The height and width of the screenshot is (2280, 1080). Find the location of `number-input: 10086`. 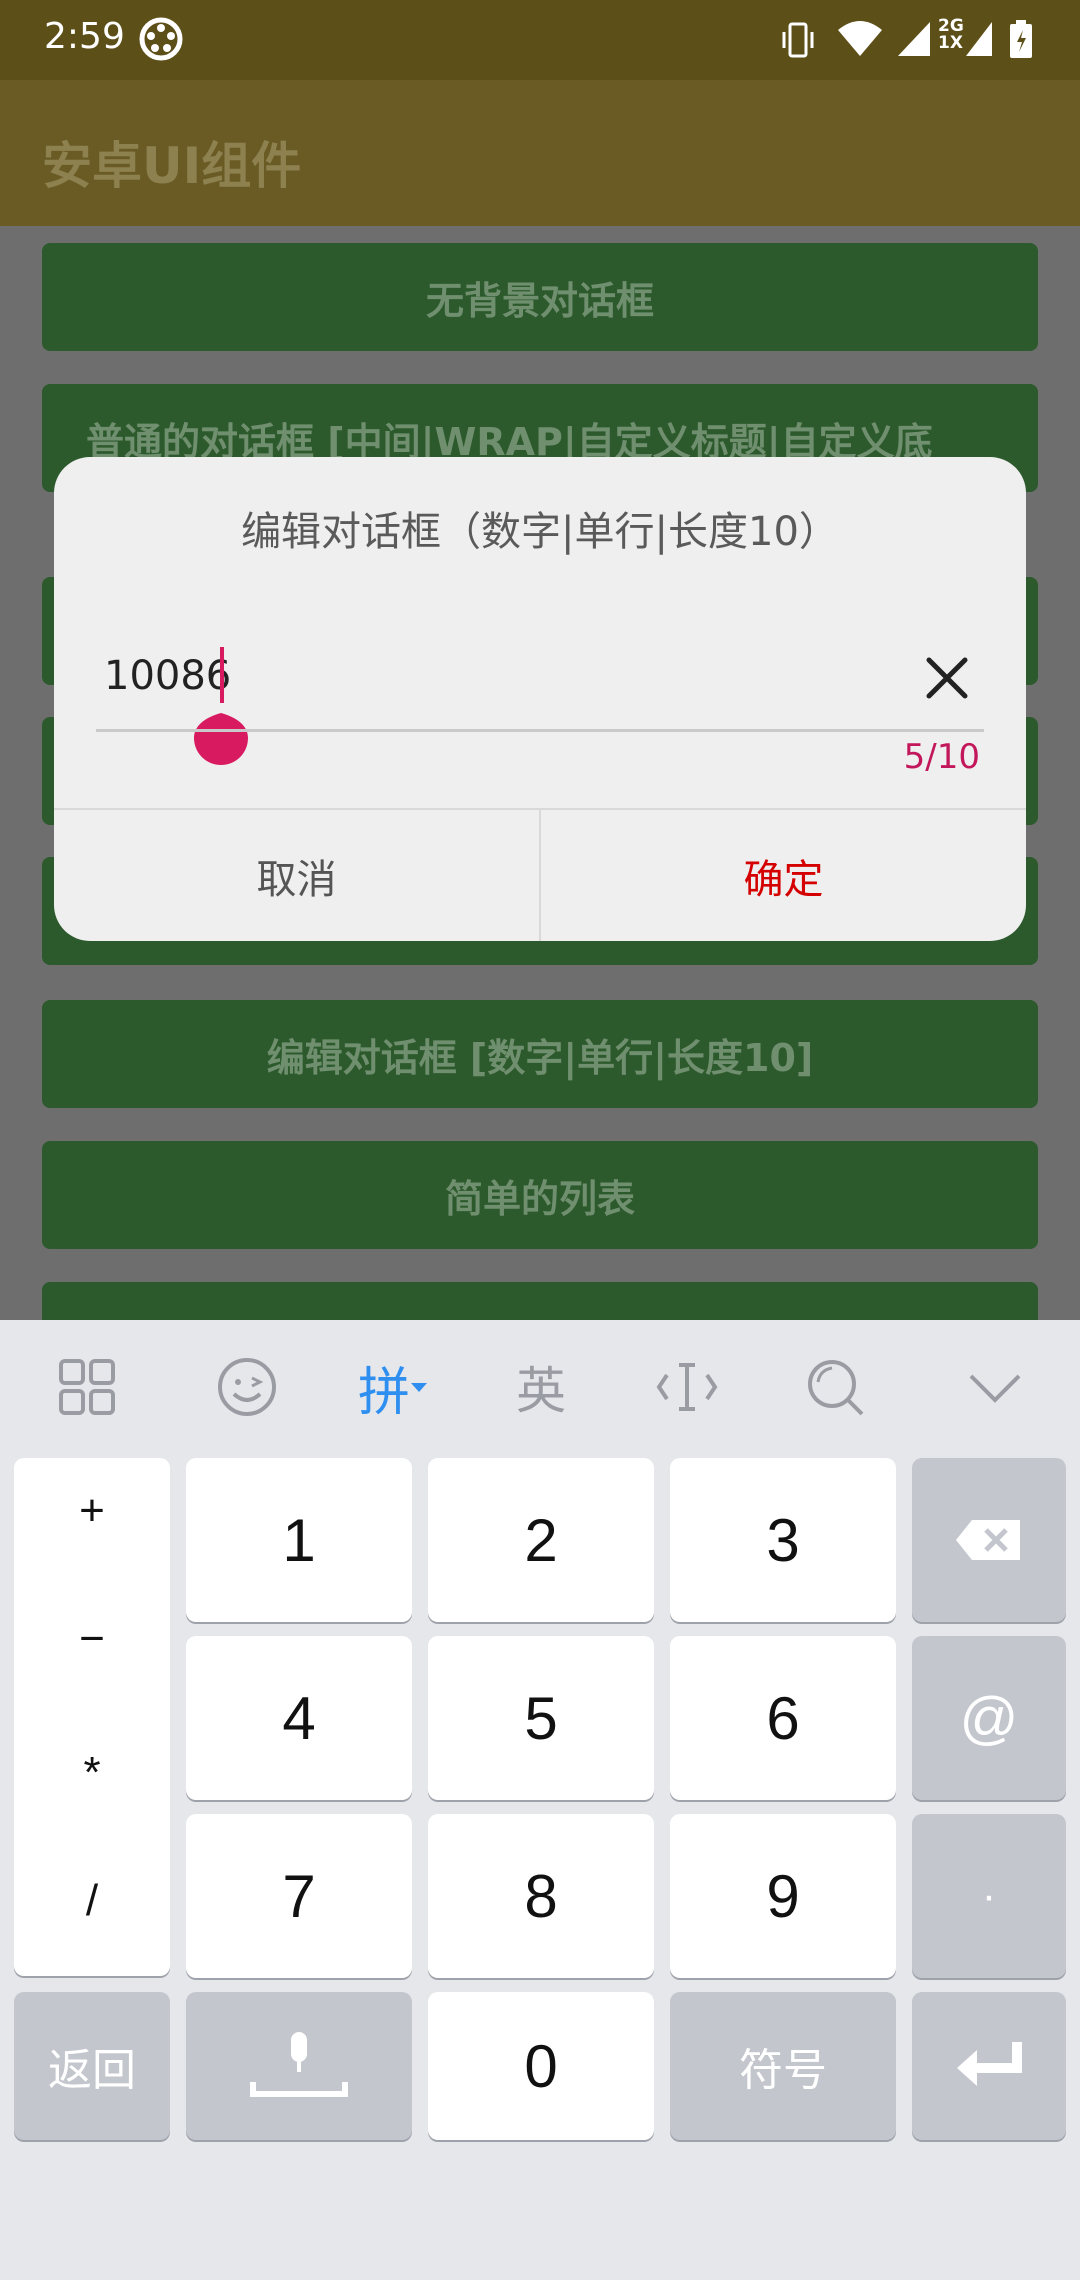

number-input: 10086 is located at coordinates (167, 676).